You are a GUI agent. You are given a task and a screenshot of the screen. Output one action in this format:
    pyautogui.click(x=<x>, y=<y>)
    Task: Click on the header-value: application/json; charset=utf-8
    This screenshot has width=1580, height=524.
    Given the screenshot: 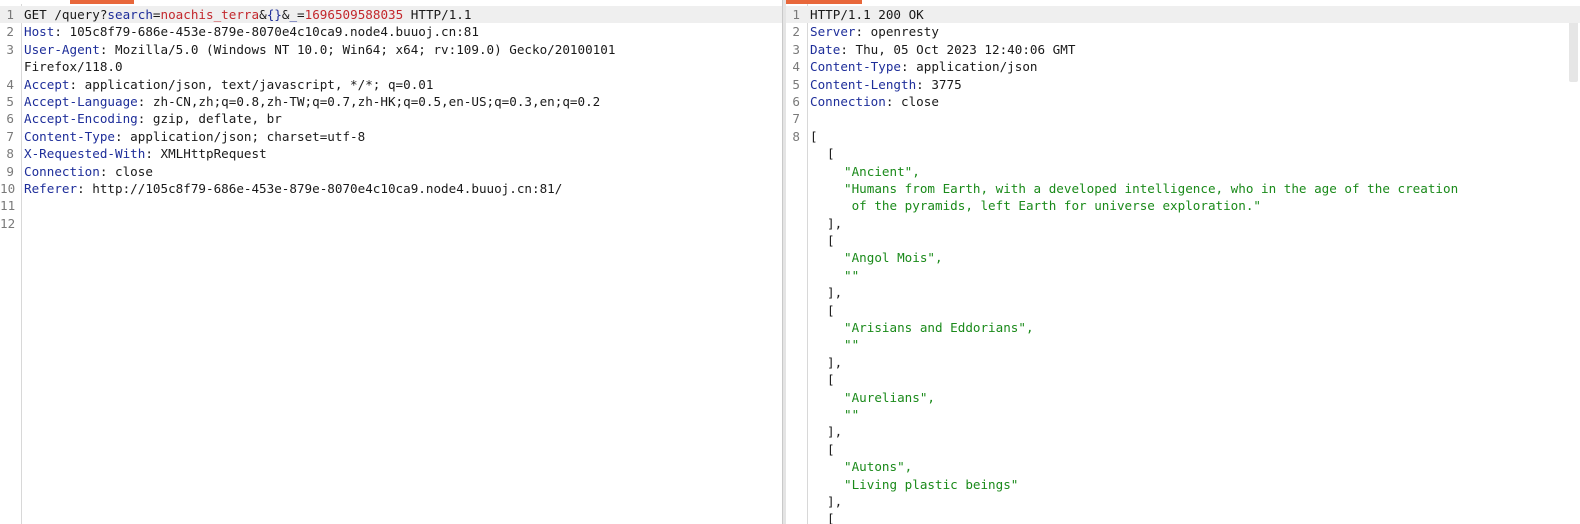 What is the action you would take?
    pyautogui.click(x=244, y=136)
    